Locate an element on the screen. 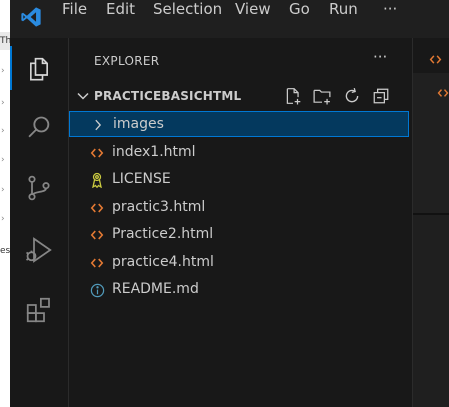  new-file-icon is located at coordinates (293, 96).